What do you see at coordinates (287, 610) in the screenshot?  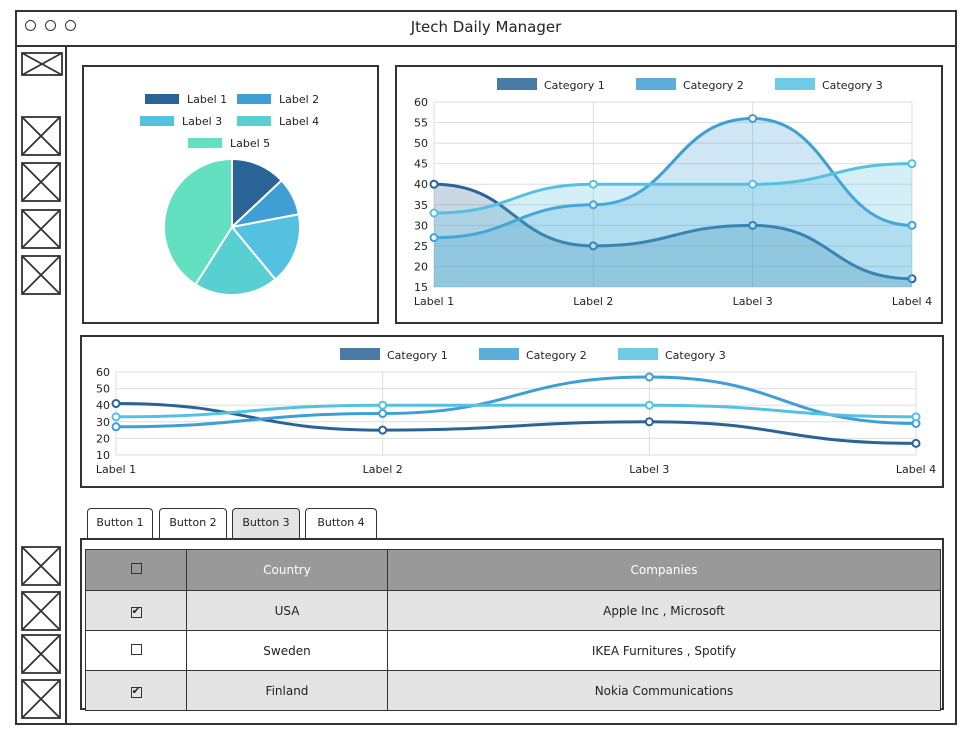 I see `country-cell: USA` at bounding box center [287, 610].